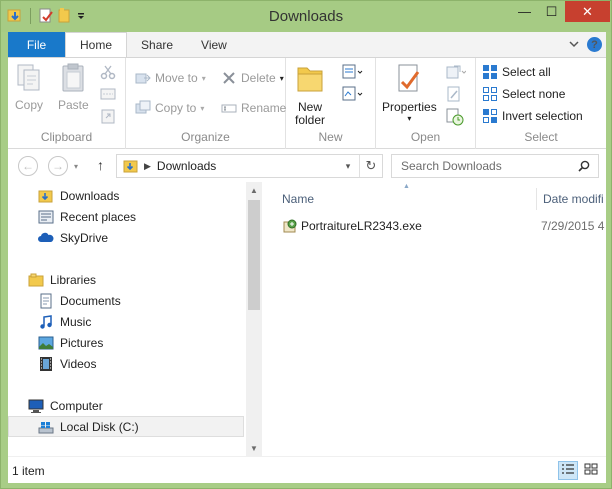 This screenshot has height=489, width=612. I want to click on nav-item-documents: Documents, so click(127, 300).